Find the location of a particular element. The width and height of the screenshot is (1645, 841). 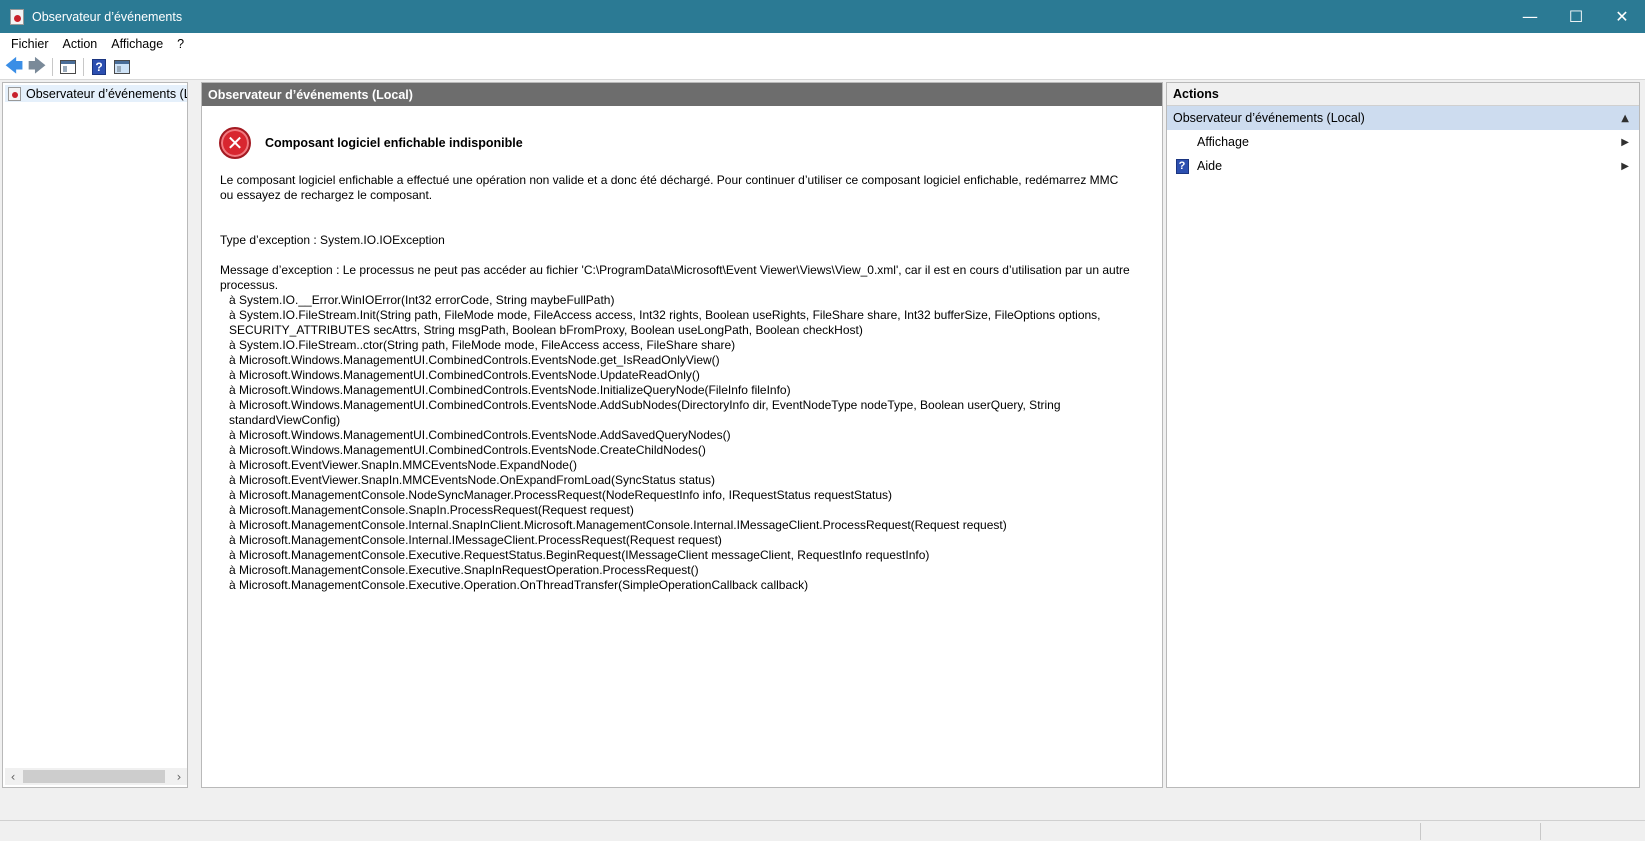

close-button: ✕ is located at coordinates (1622, 16).